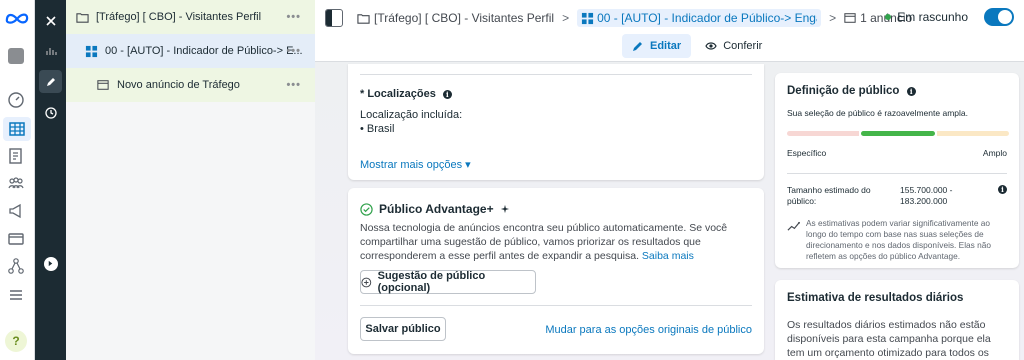 The height and width of the screenshot is (360, 1024). Describe the element at coordinates (179, 17) in the screenshot. I see `tree-campaign-label: [Tráfego] [ CBO] - Visitantes Perfil` at that location.